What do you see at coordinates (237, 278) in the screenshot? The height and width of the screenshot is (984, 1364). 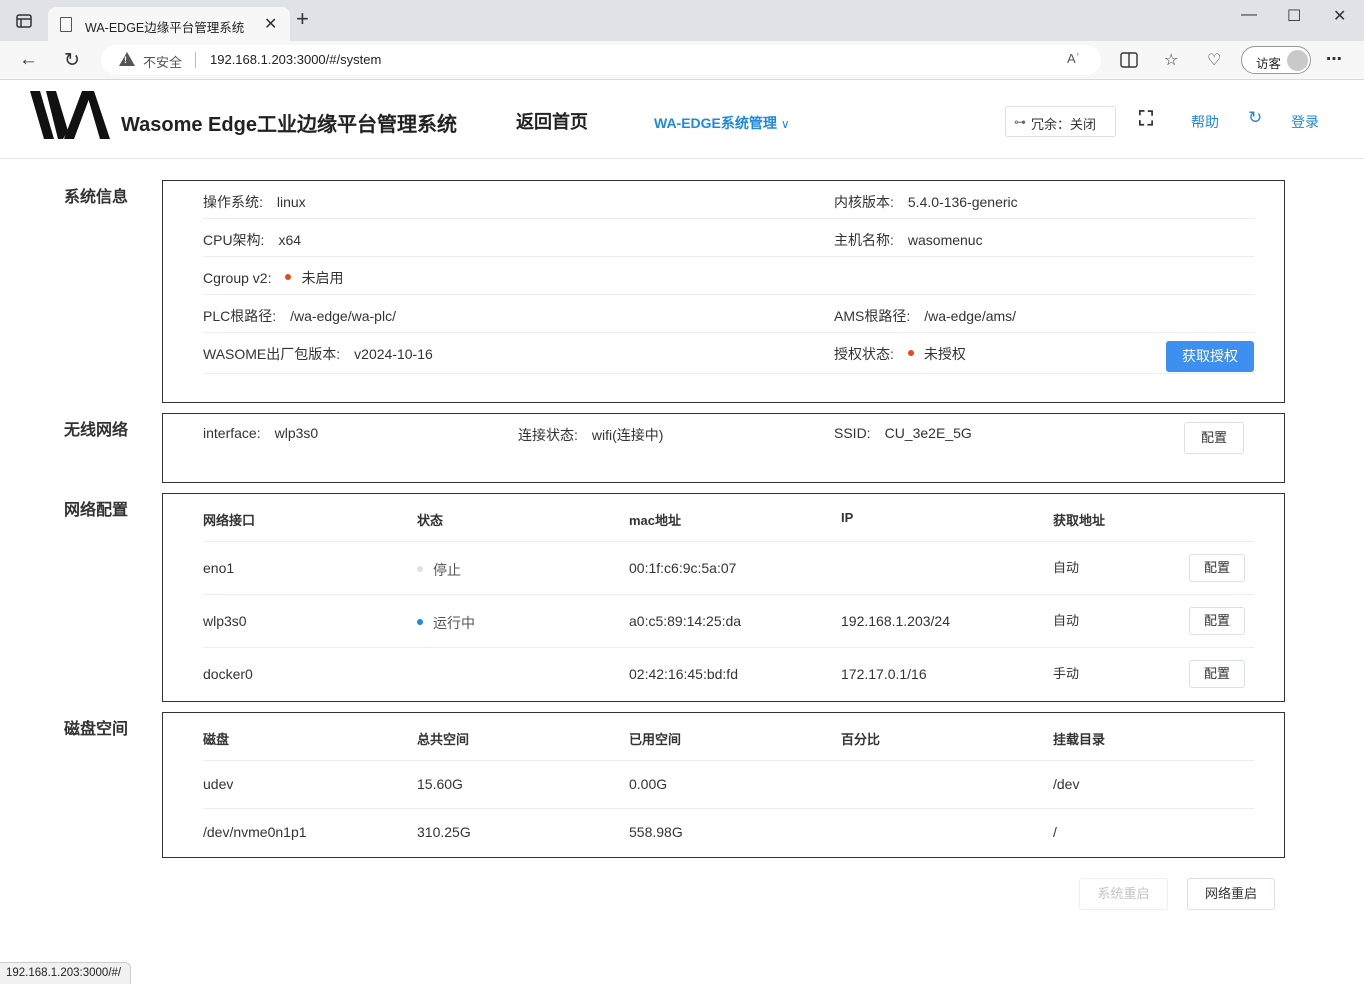 I see `cgroup-label: Cgroup v2:` at bounding box center [237, 278].